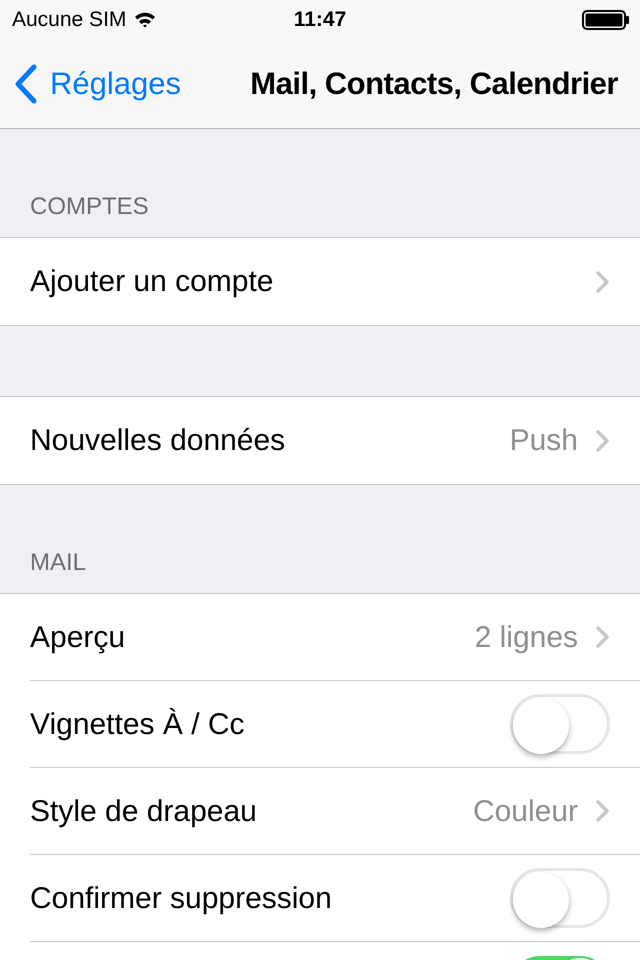 This screenshot has height=960, width=640. Describe the element at coordinates (89, 207) in the screenshot. I see `section-header: COMPTES` at that location.